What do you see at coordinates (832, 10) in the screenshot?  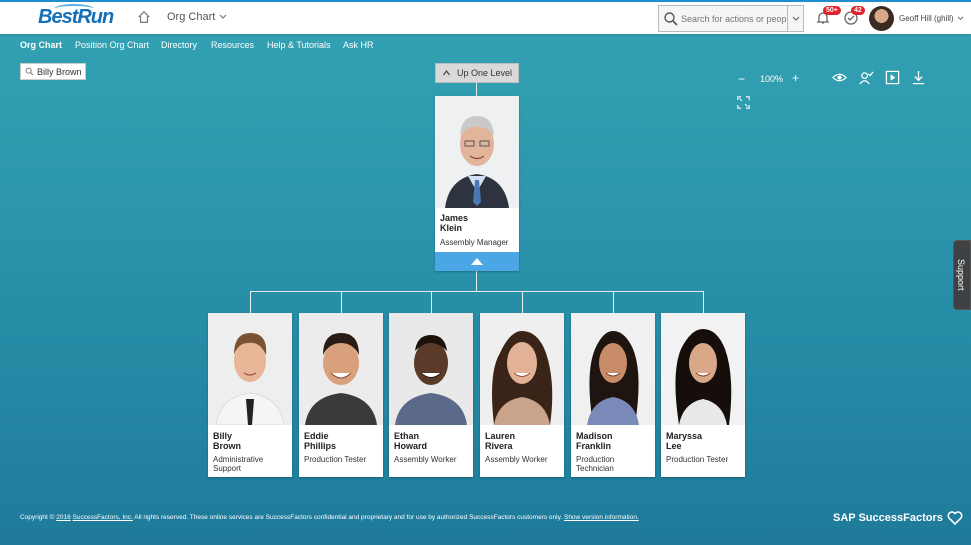 I see `notifications-badge: 50+` at bounding box center [832, 10].